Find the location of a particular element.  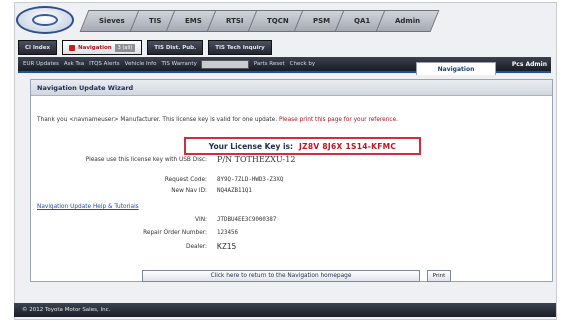

subtab-tis-dist-pub: TIS Dist. Pub. is located at coordinates (175, 47).